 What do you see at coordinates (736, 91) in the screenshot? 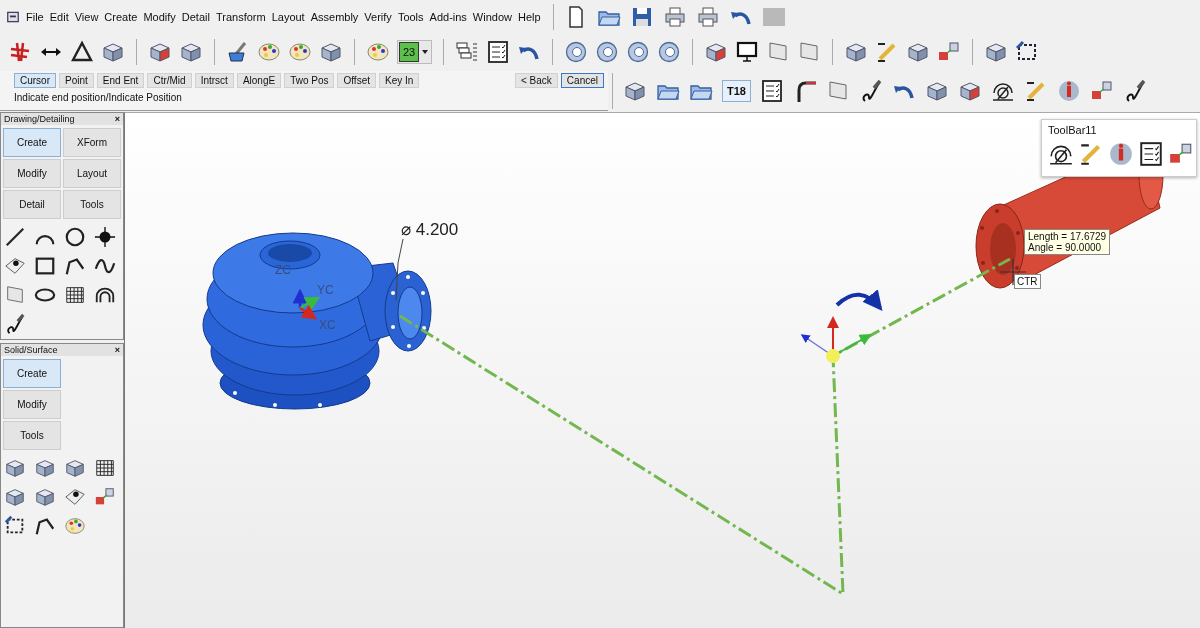
I see `toolbar-button: T18` at bounding box center [736, 91].